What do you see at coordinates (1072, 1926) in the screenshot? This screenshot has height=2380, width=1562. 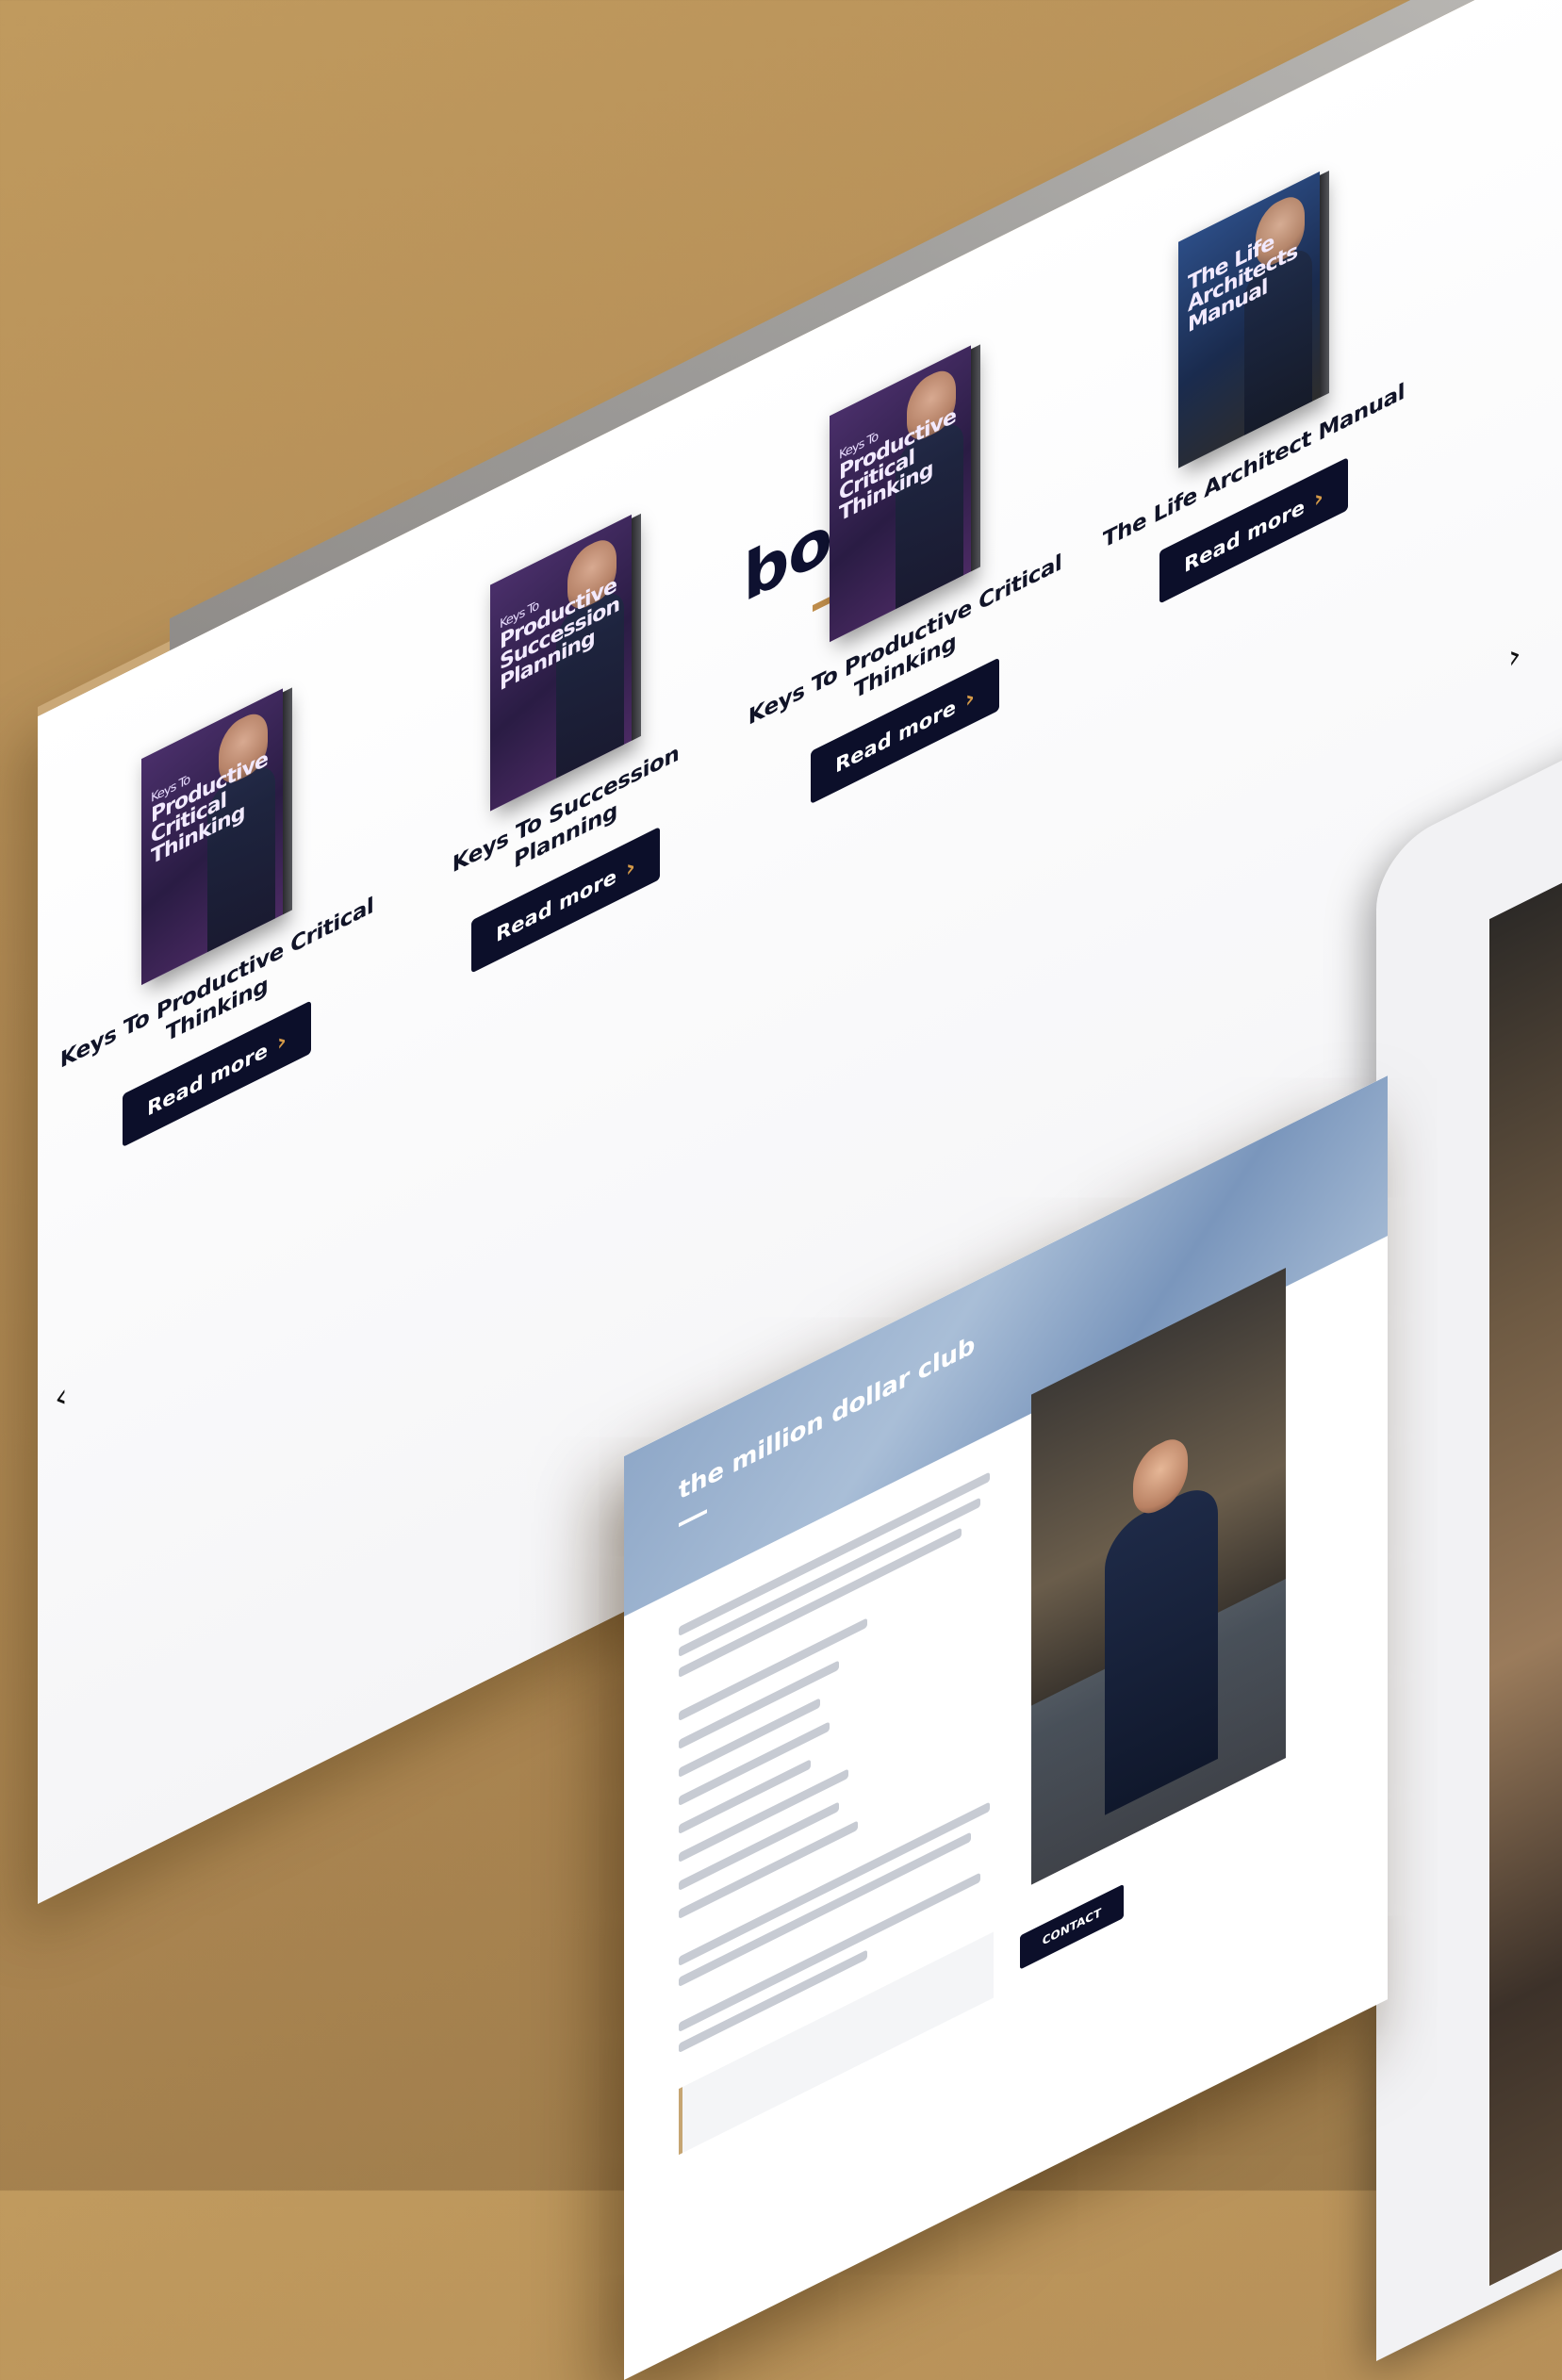 I see `contact-button: CONTACT` at bounding box center [1072, 1926].